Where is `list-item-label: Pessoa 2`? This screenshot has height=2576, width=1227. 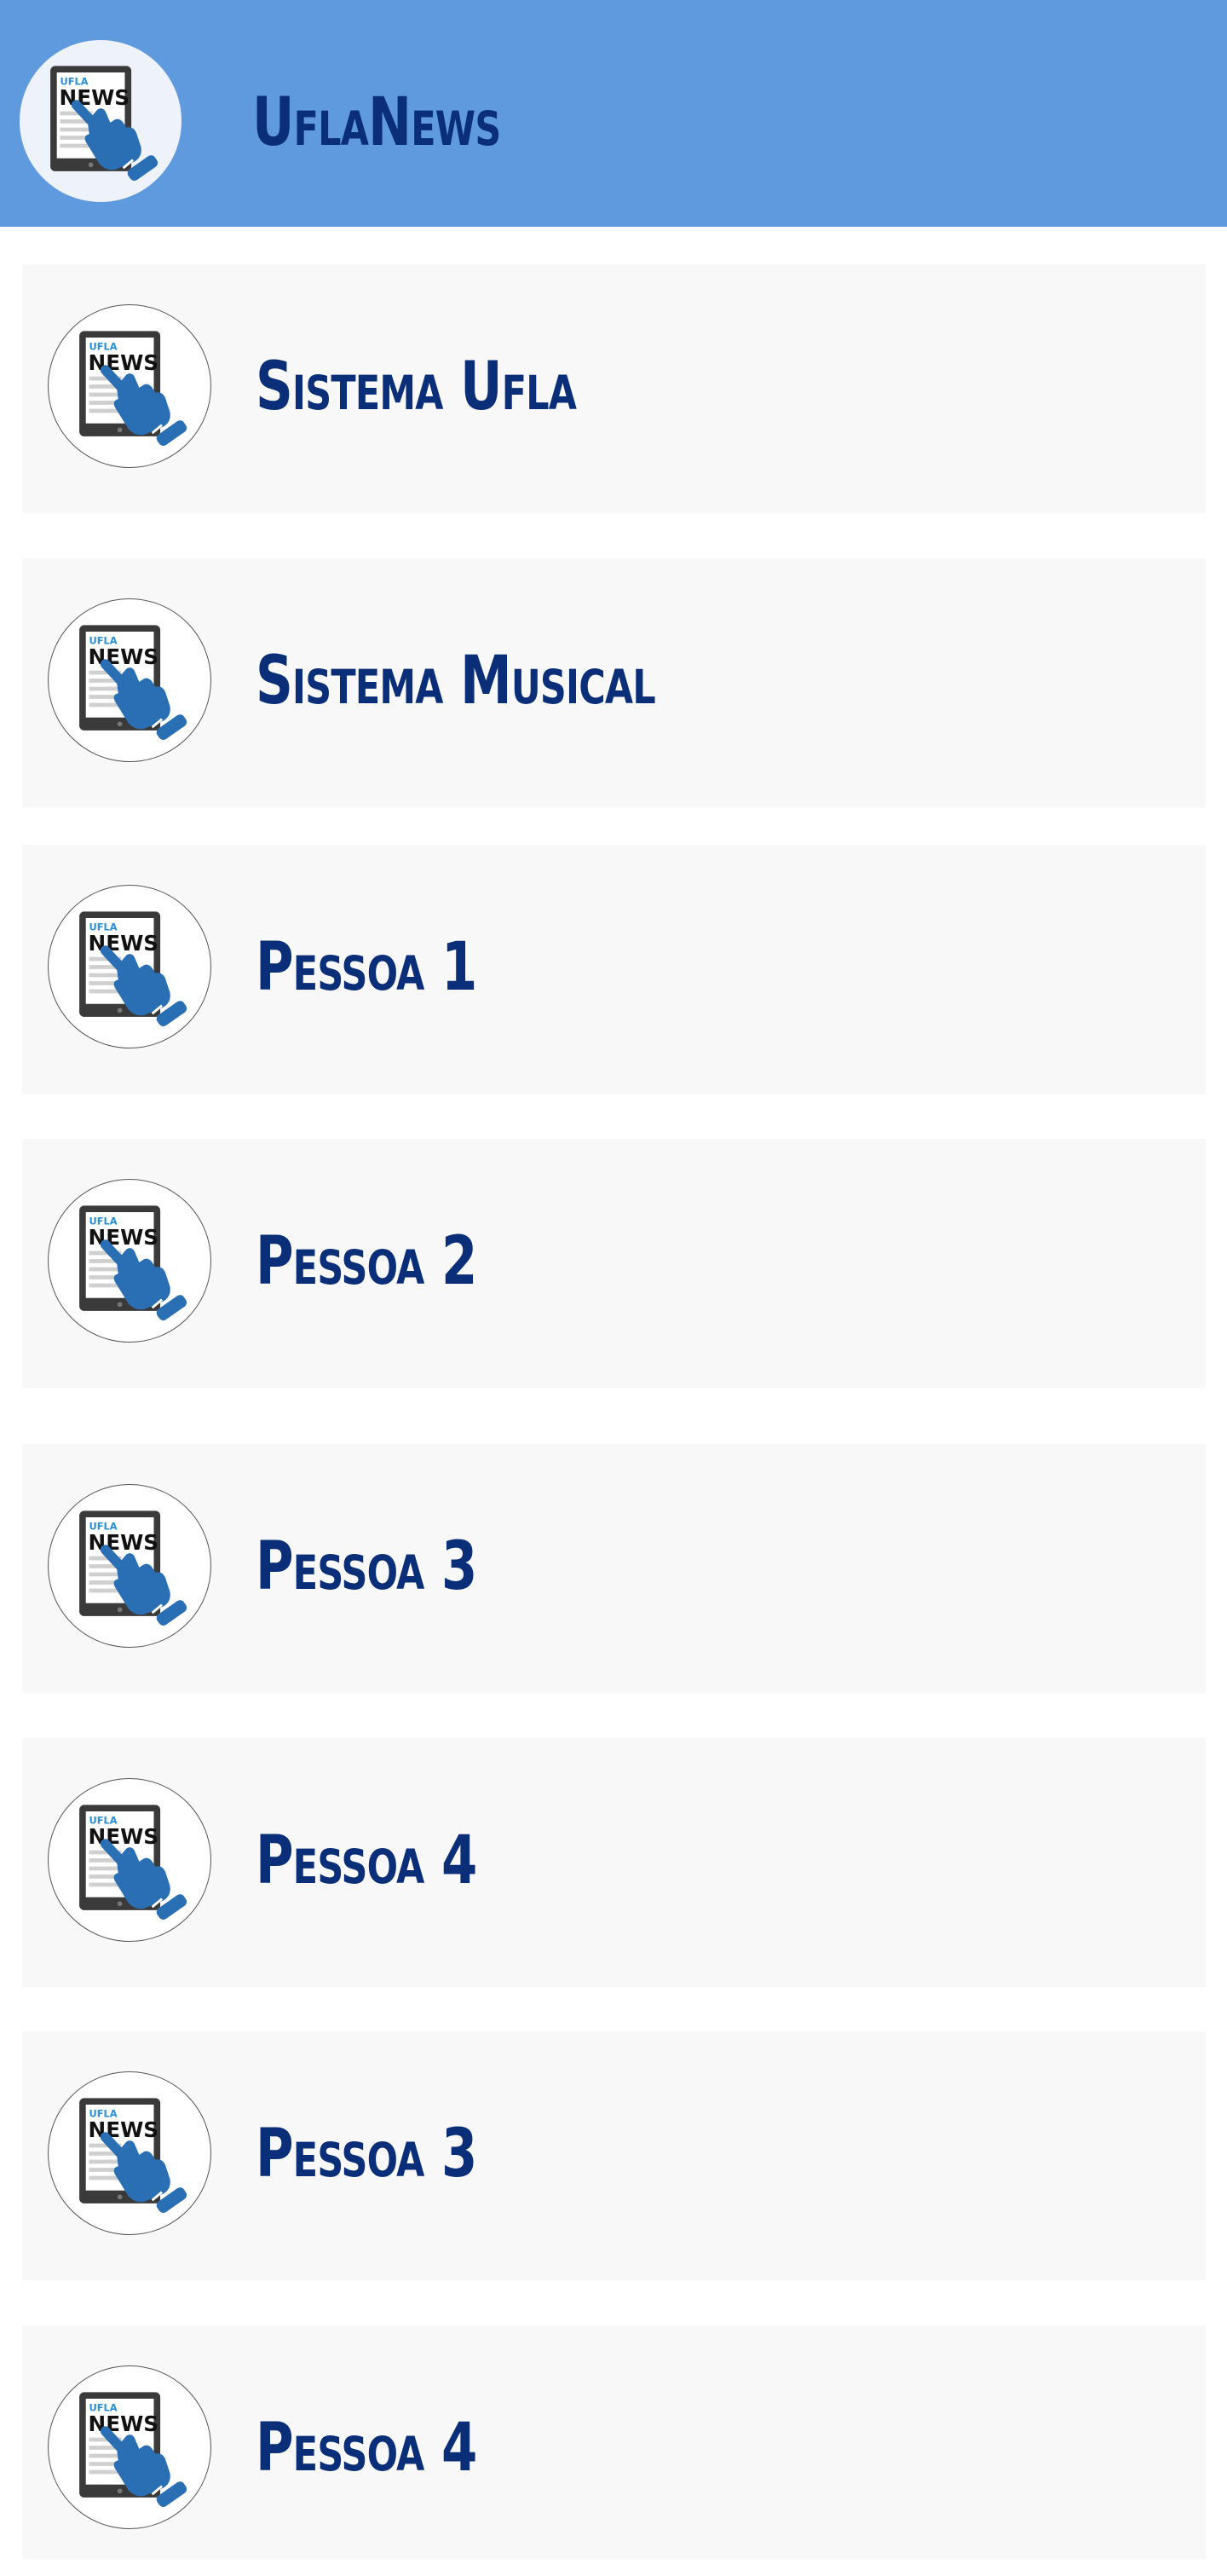 list-item-label: Pessoa 2 is located at coordinates (366, 1261).